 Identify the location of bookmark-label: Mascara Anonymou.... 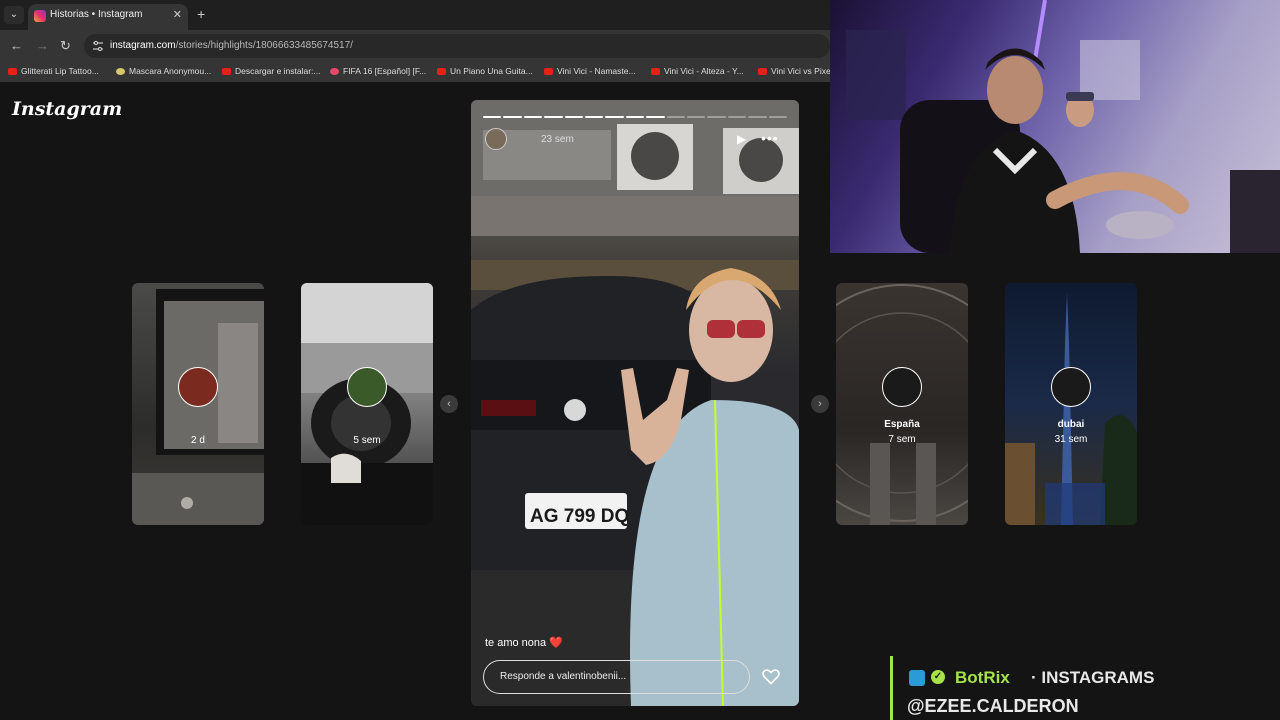
(170, 71).